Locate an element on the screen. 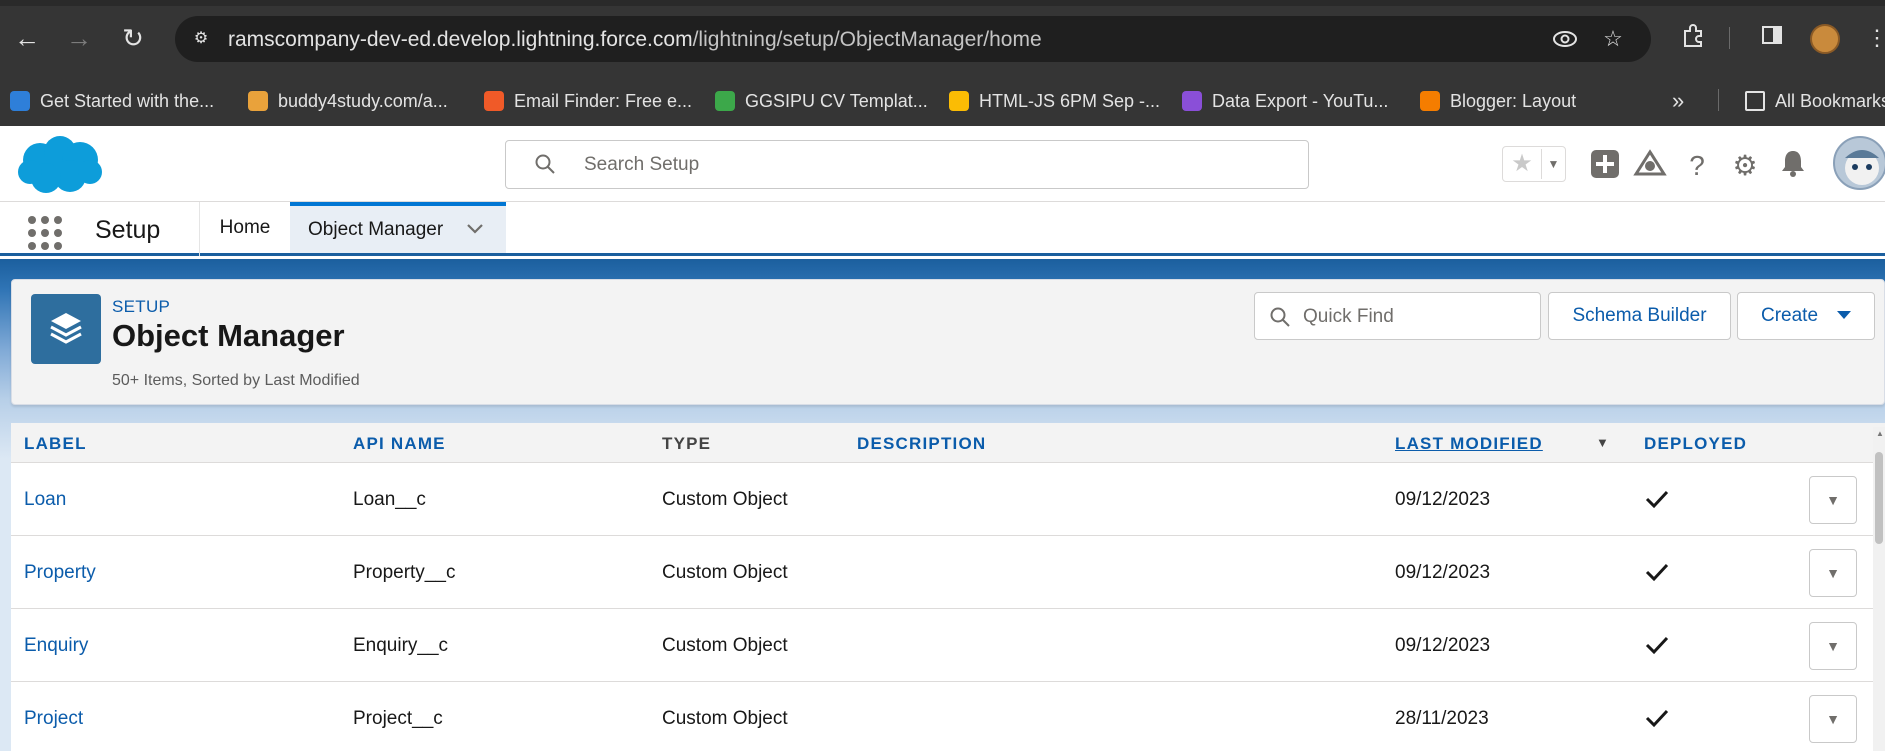 The image size is (1885, 751). create-button: Create is located at coordinates (1806, 316).